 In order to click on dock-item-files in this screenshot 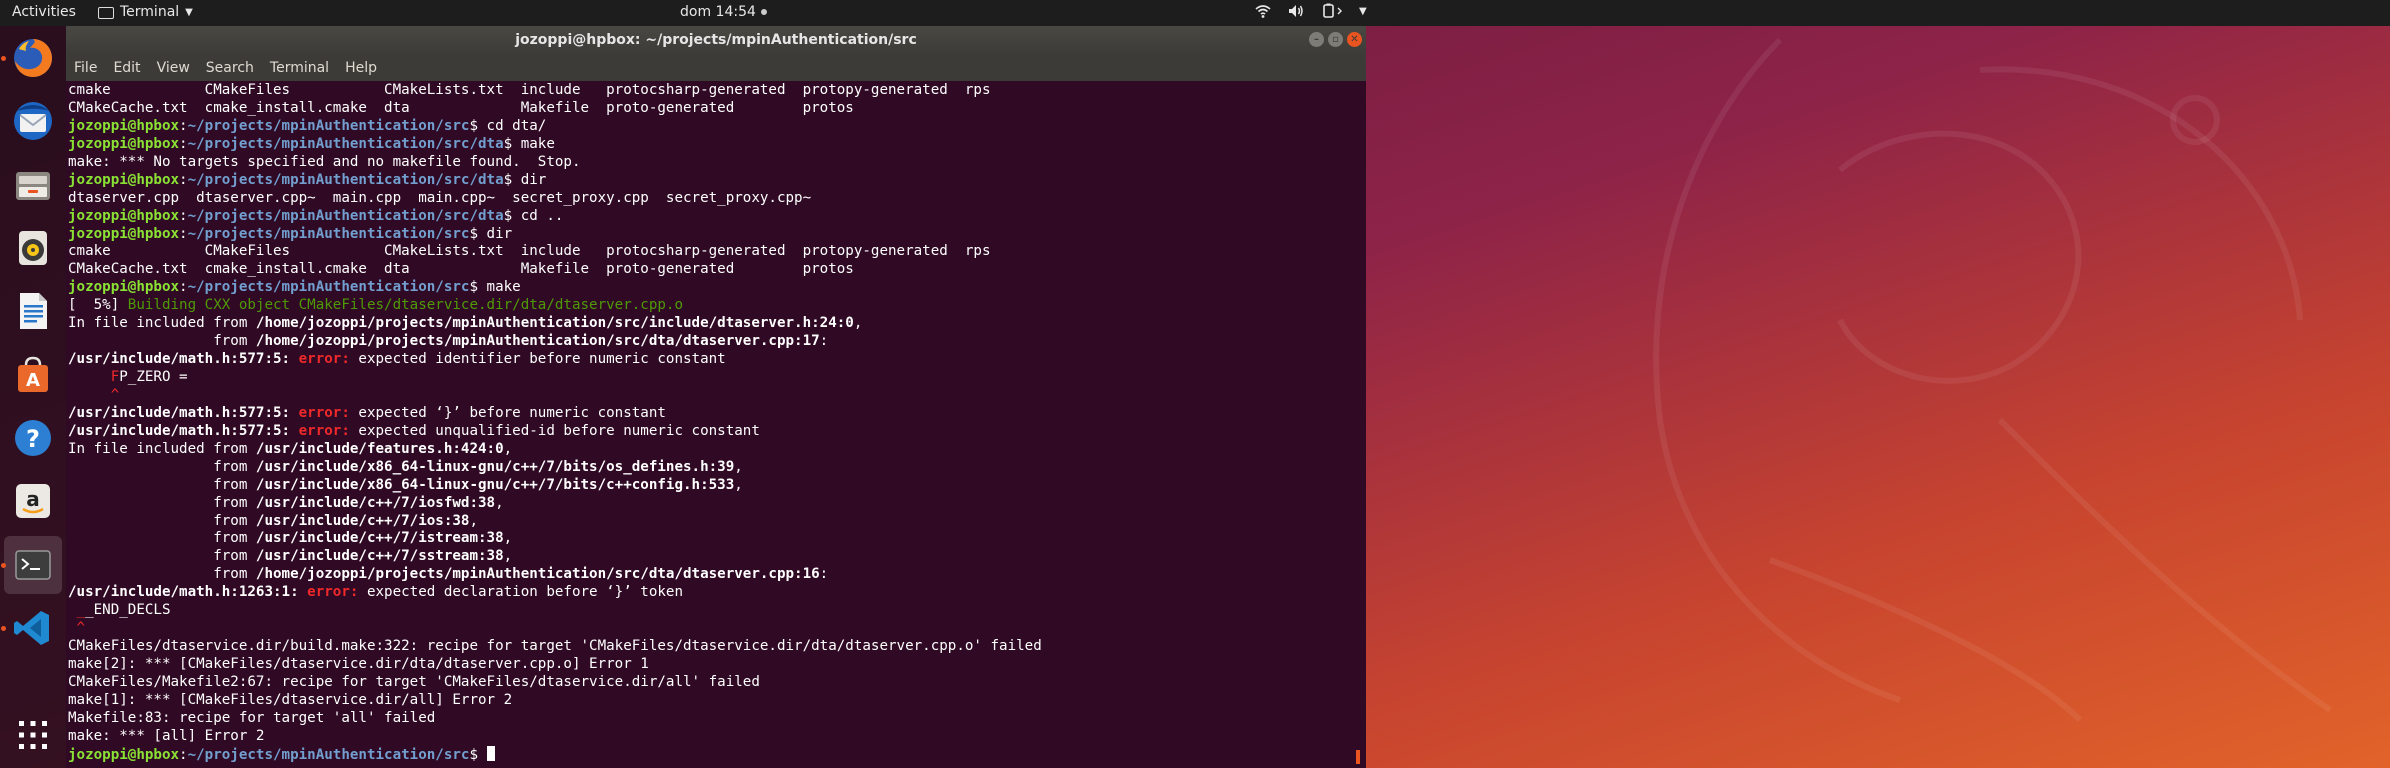, I will do `click(33, 185)`.